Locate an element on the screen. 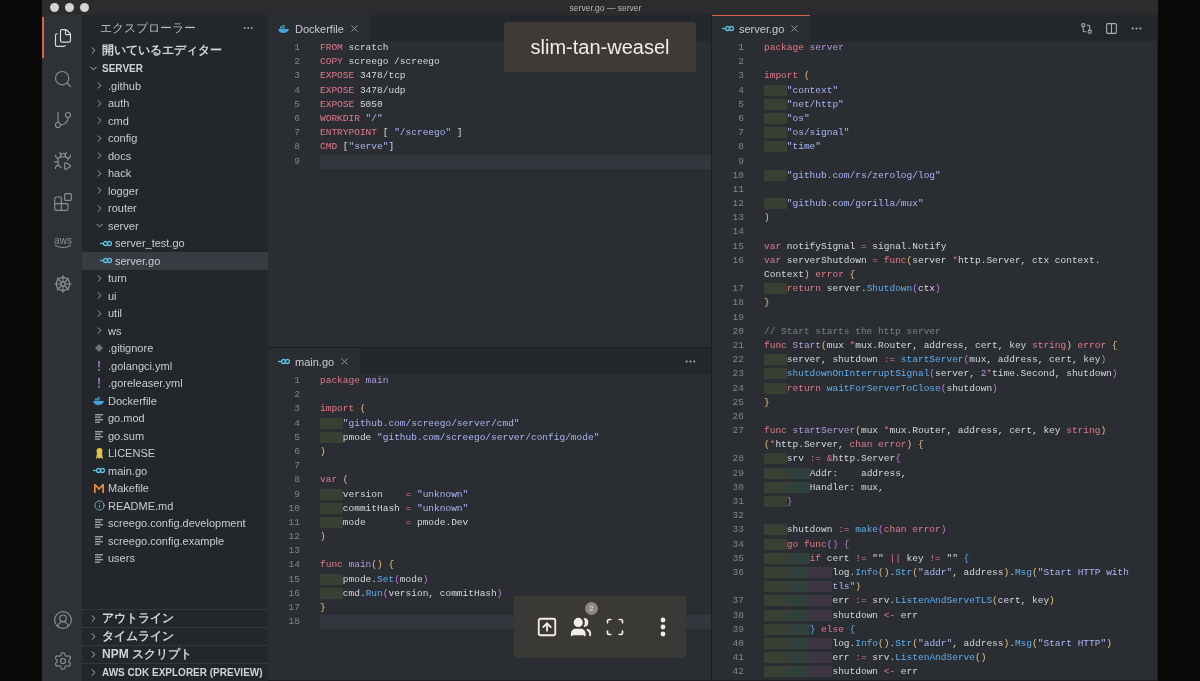 The height and width of the screenshot is (681, 1200). section-header: AWS CDK EXPLORER (PREVIEW) is located at coordinates (175, 672).